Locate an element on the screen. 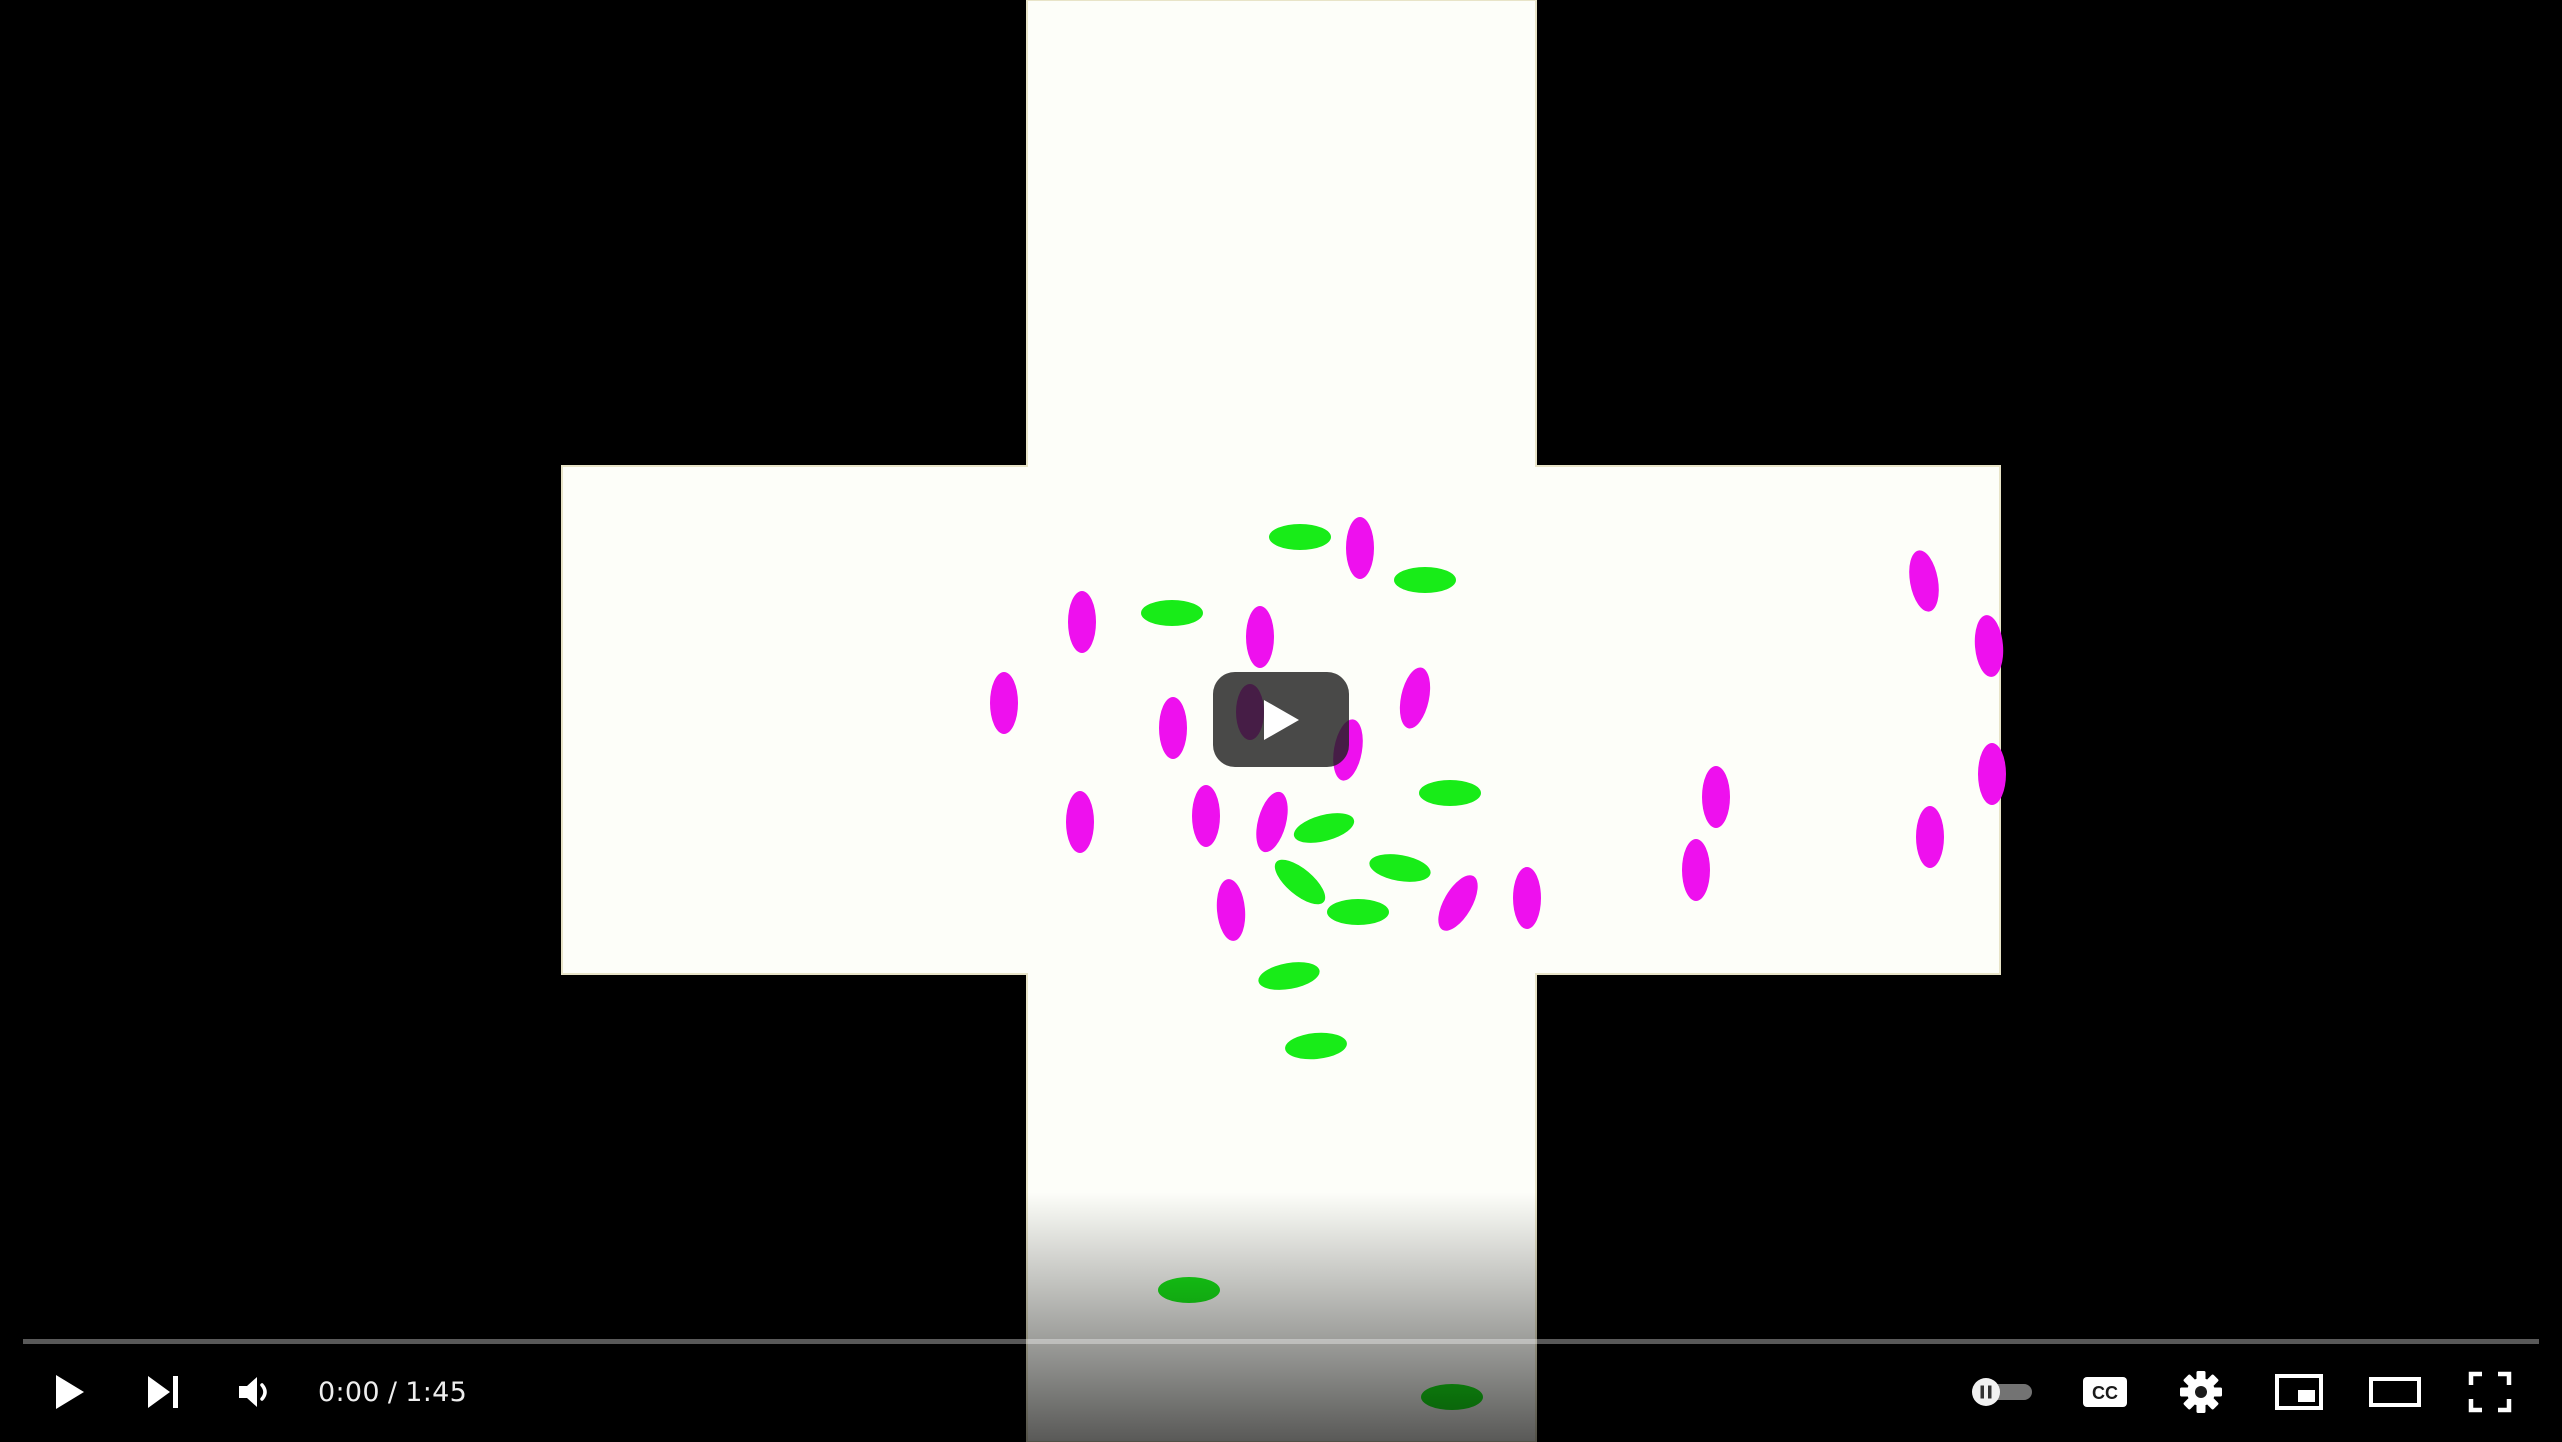  fullscreen-button is located at coordinates (2490, 1392).